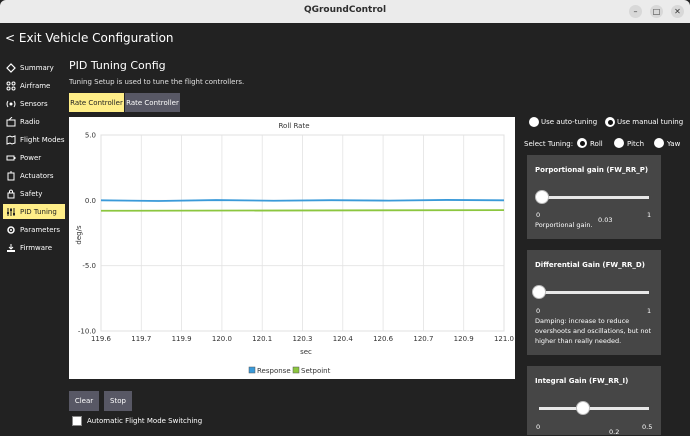  I want to click on auto-flight-mode-switch-checkbox, so click(77, 421).